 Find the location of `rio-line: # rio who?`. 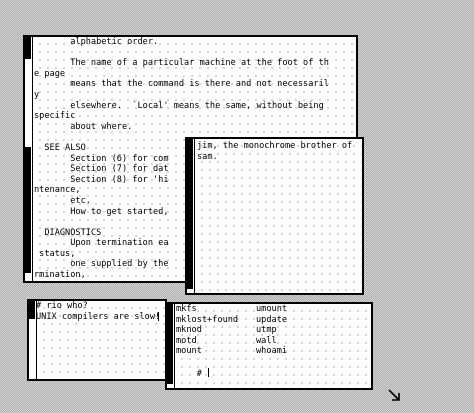

rio-line: # rio who? is located at coordinates (62, 306).